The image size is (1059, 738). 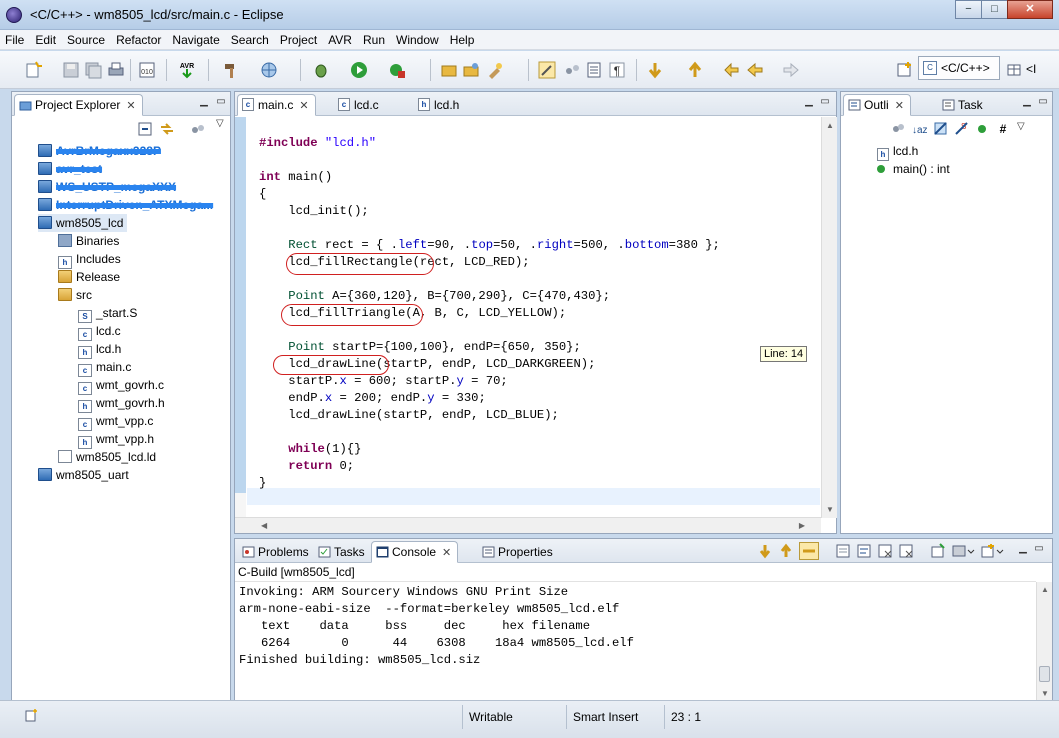 I want to click on editor-tab-main-c: c main.c ✕, so click(x=276, y=105).